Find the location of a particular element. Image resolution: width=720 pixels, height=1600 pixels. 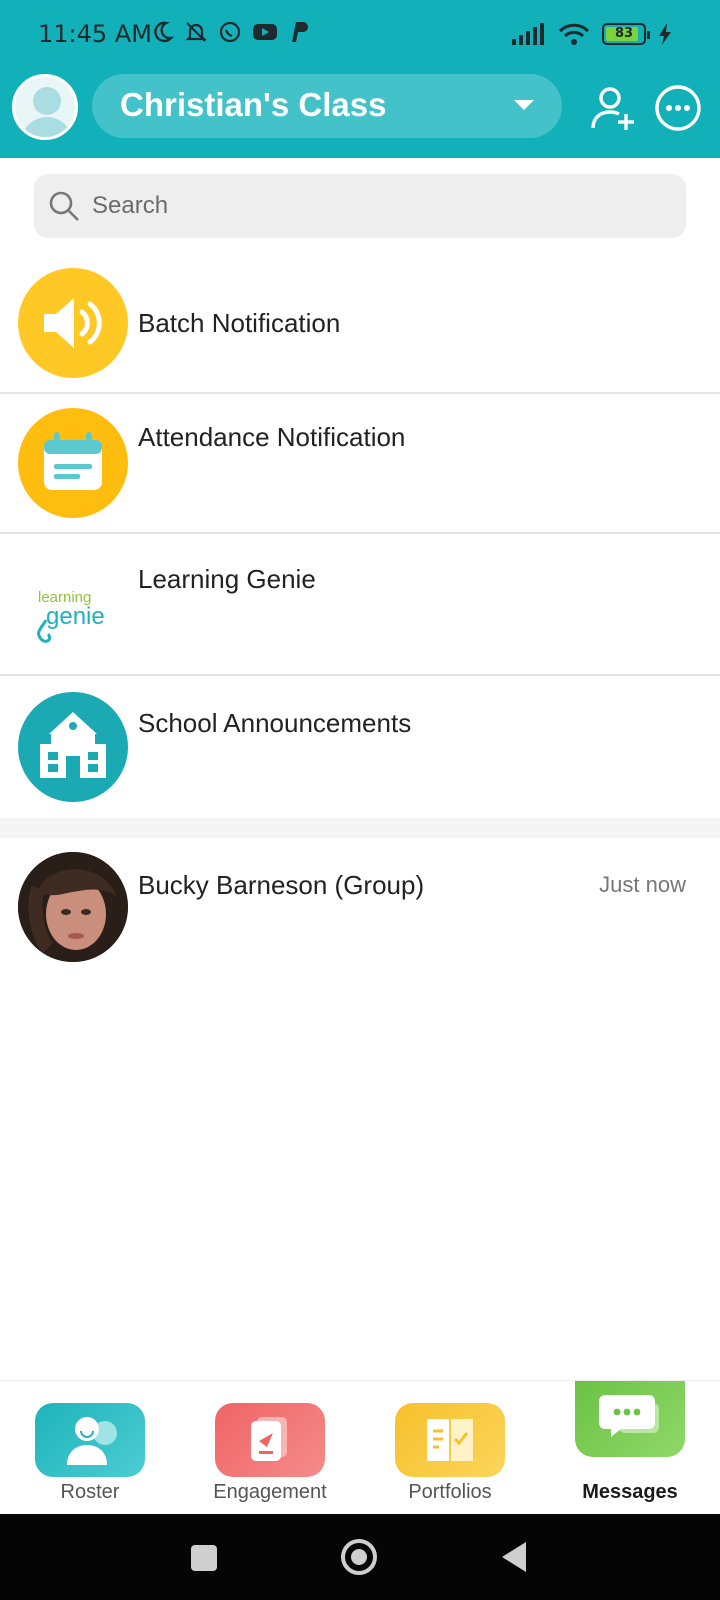

home-icon is located at coordinates (359, 1557).